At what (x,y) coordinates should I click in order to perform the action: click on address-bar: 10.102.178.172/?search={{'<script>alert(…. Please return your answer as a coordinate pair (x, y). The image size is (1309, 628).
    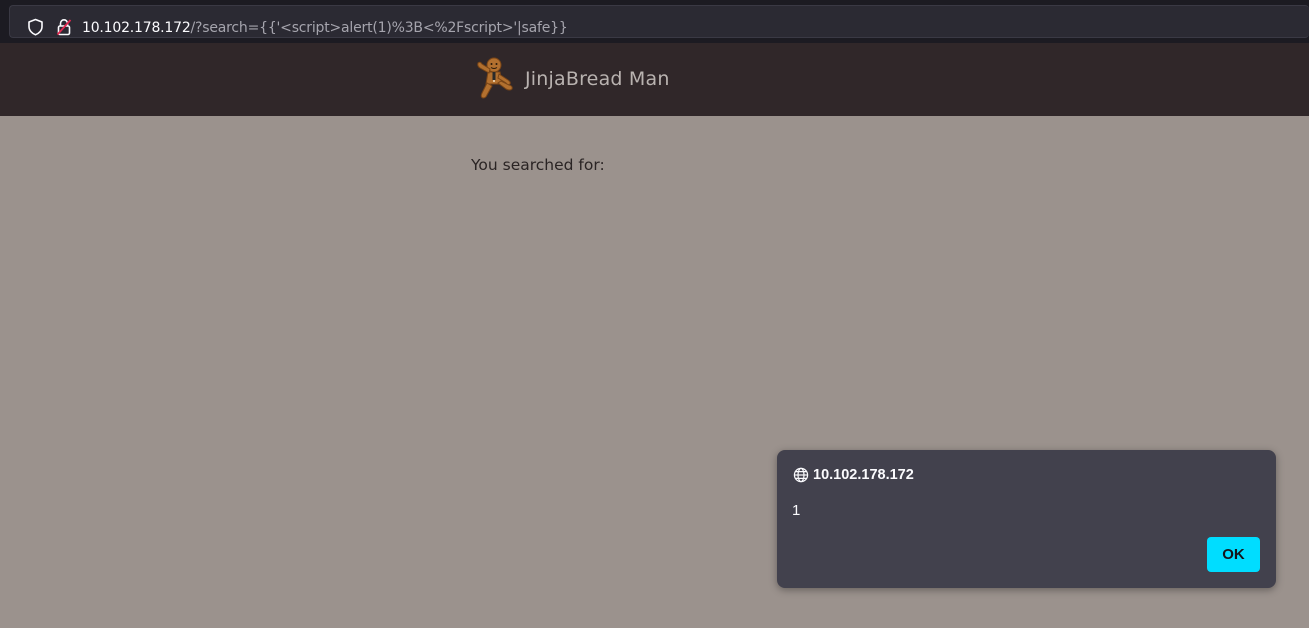
    Looking at the image, I should click on (659, 21).